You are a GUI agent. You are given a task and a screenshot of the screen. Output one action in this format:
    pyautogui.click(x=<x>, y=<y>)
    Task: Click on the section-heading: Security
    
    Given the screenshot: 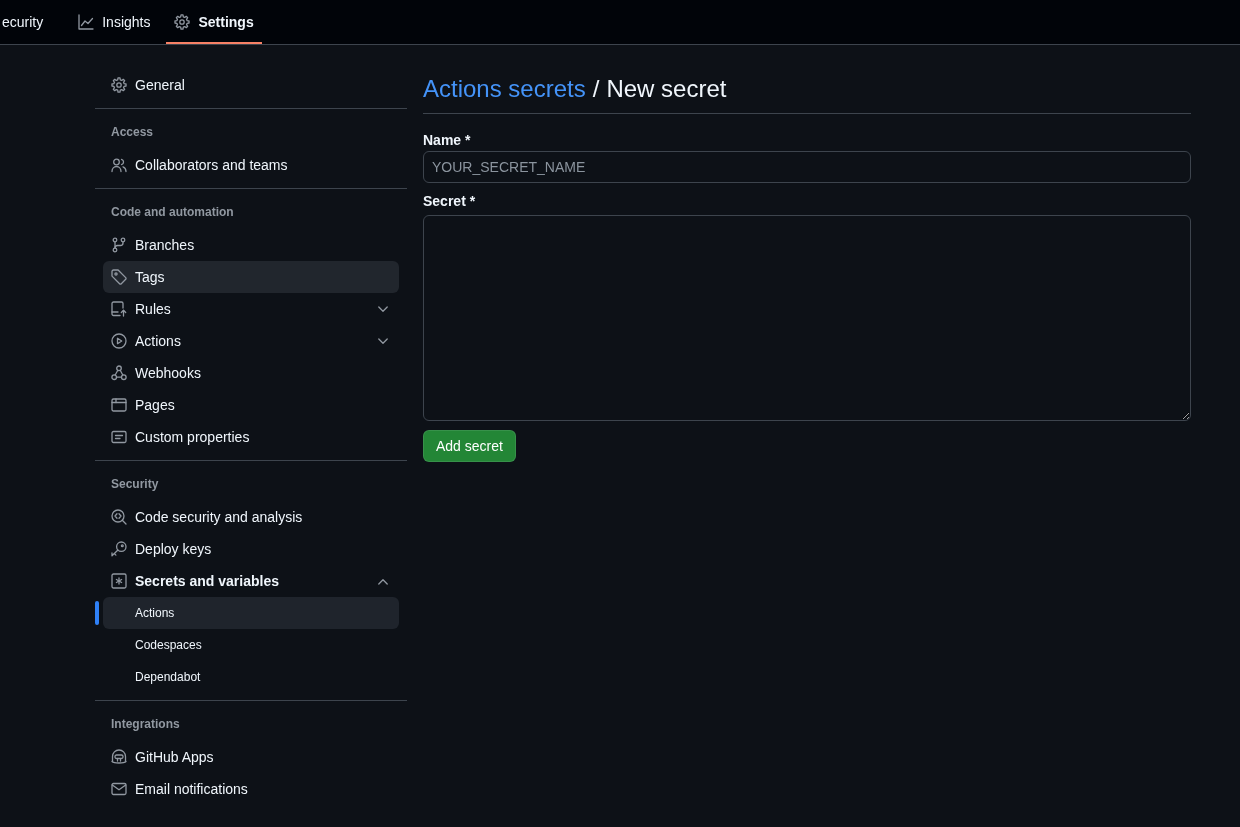 What is the action you would take?
    pyautogui.click(x=135, y=484)
    